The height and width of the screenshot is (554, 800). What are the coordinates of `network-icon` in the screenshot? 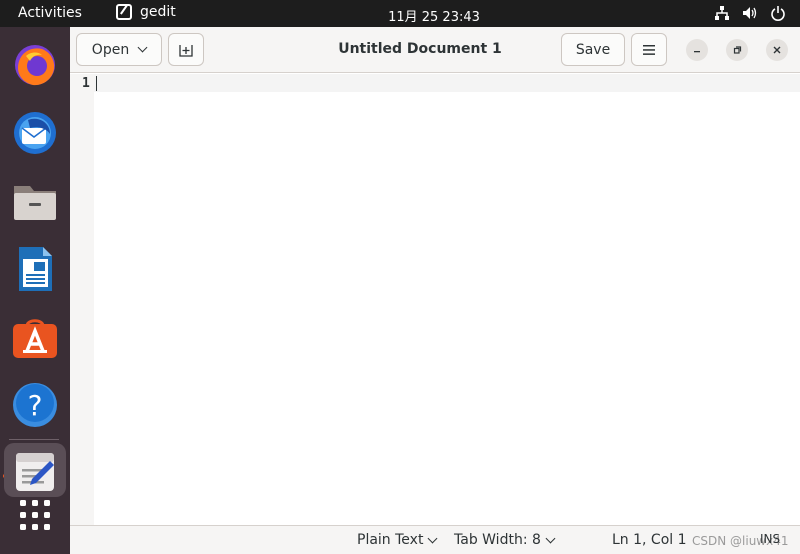 It's located at (722, 13).